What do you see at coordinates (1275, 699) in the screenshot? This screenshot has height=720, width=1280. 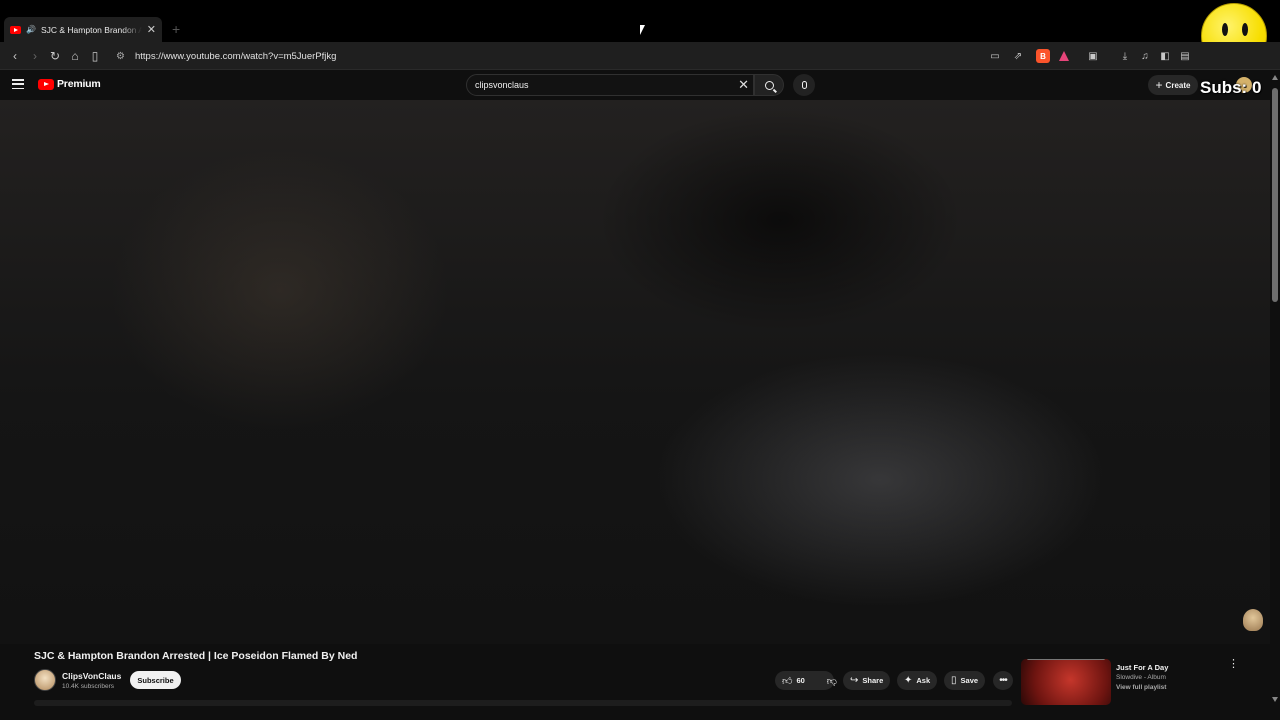 I see `scroll-down-arrow-icon` at bounding box center [1275, 699].